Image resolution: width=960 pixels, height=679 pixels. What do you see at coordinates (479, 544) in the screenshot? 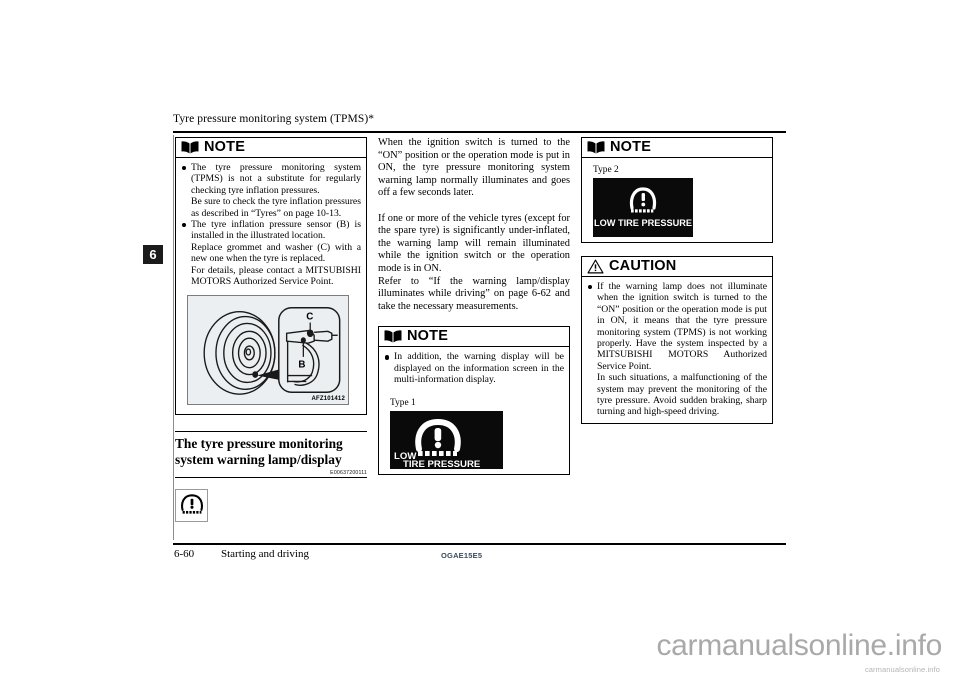
I see `footer-divider` at bounding box center [479, 544].